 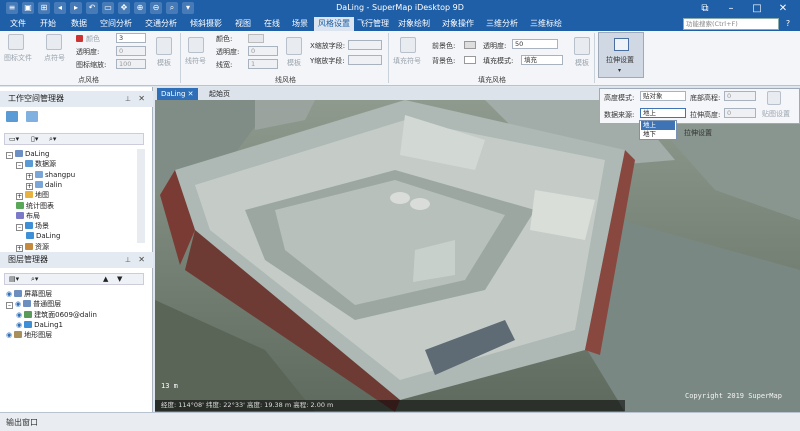 What do you see at coordinates (195, 61) in the screenshot?
I see `line-symbol-button: 线符号` at bounding box center [195, 61].